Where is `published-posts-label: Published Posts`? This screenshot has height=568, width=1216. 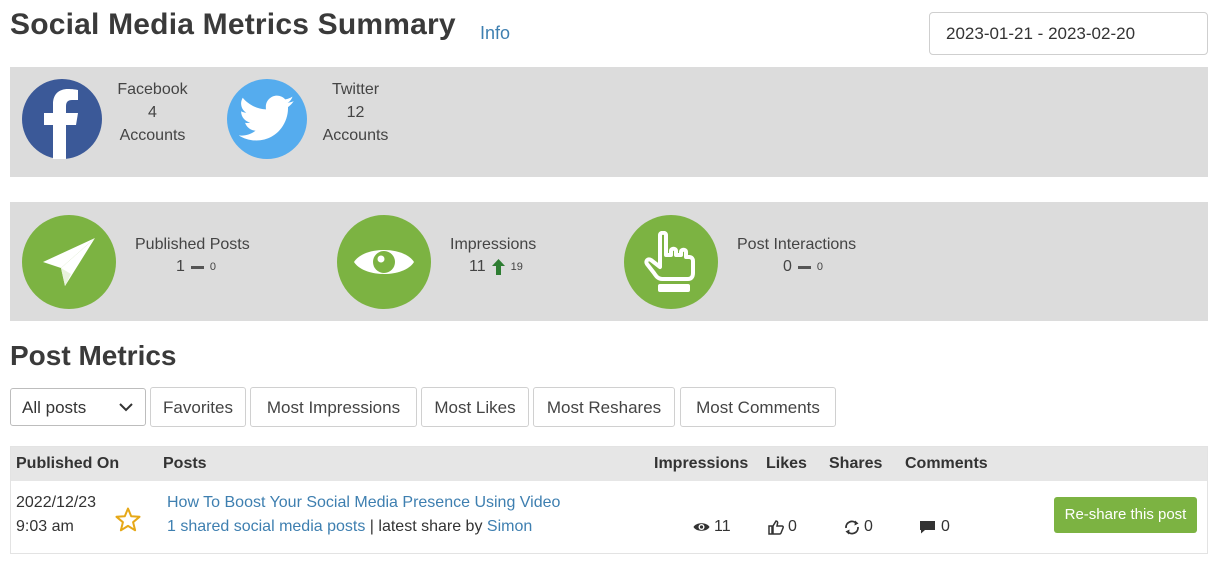 published-posts-label: Published Posts is located at coordinates (192, 244).